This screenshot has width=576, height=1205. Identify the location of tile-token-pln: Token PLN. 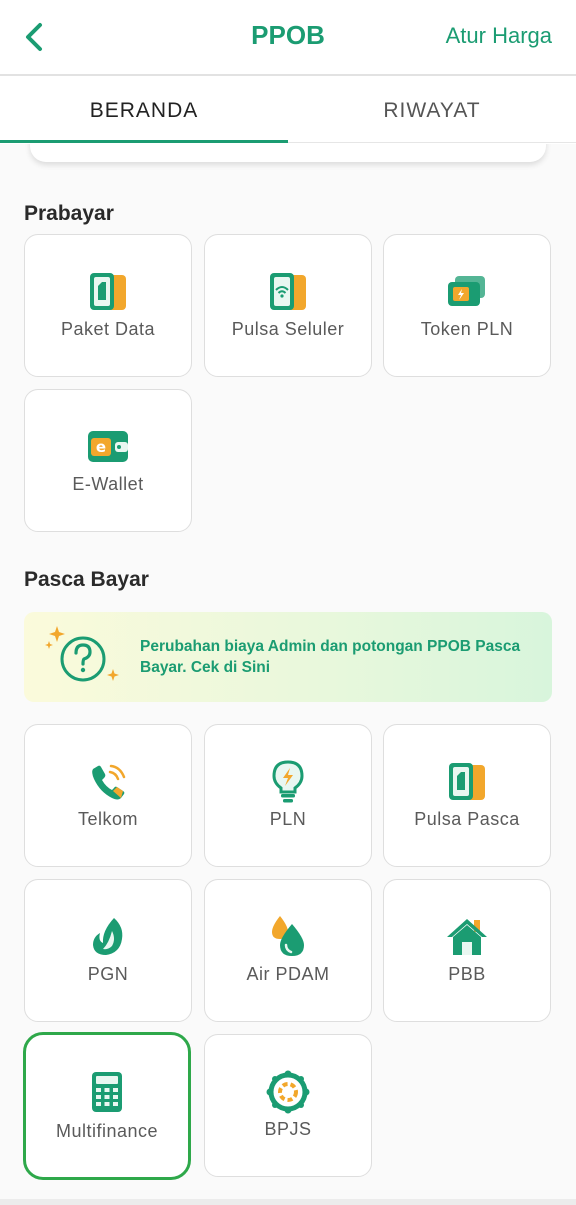
(467, 305).